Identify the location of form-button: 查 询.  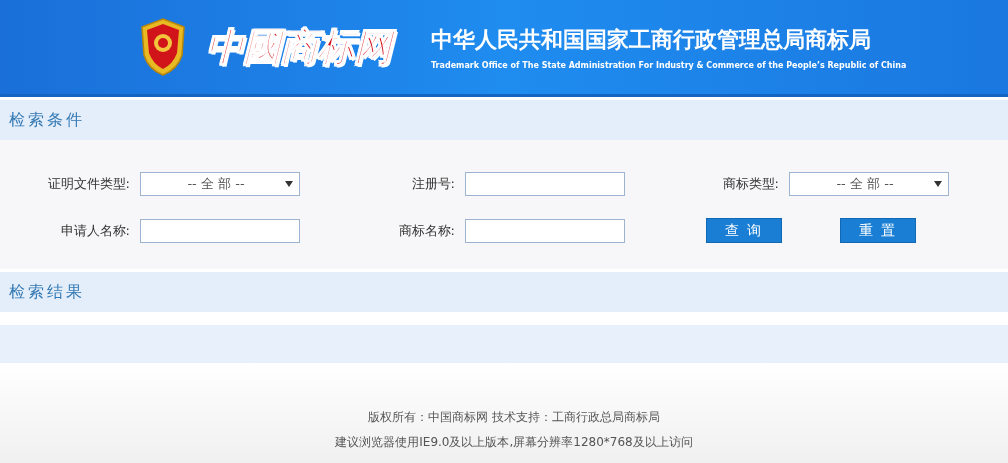
(744, 230).